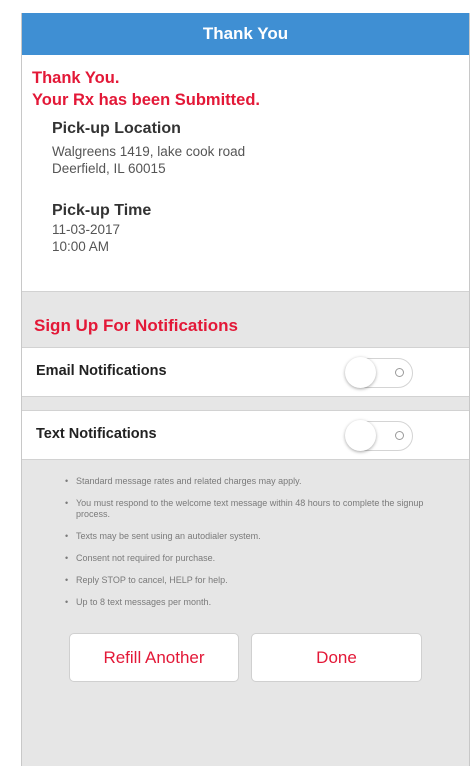 The image size is (470, 766). I want to click on pickup-time-section: Pick-up Time 11-03-2017 10:00 AM, so click(101, 228).